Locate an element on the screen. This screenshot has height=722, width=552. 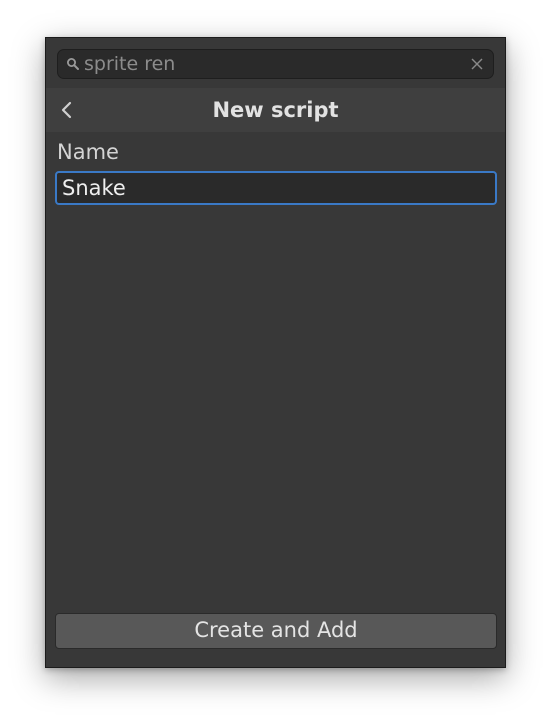
search-icon is located at coordinates (73, 64).